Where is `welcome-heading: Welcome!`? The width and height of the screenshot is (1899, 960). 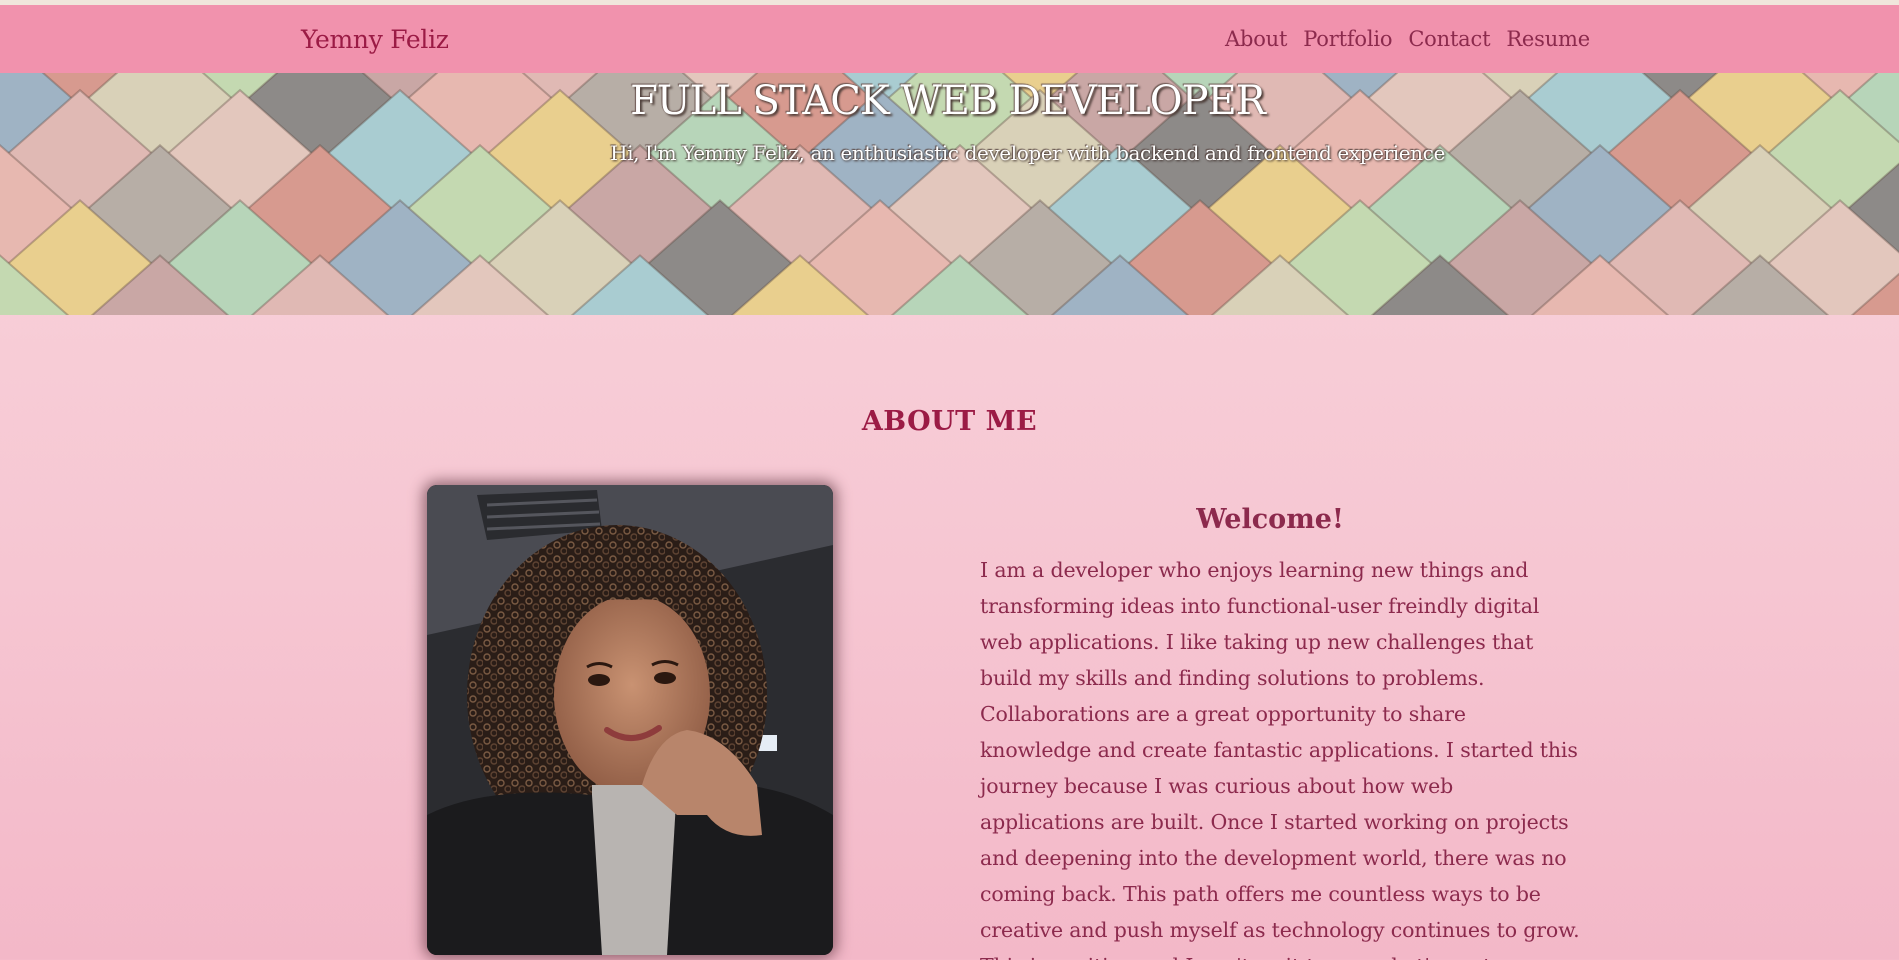 welcome-heading: Welcome! is located at coordinates (1270, 519).